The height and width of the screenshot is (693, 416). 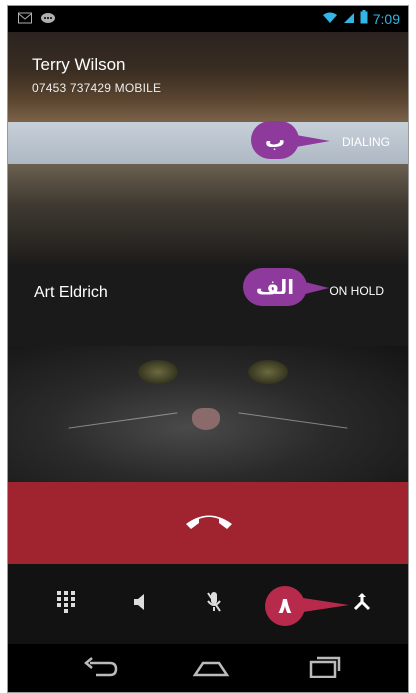 I want to click on notification-icons, so click(x=37, y=19).